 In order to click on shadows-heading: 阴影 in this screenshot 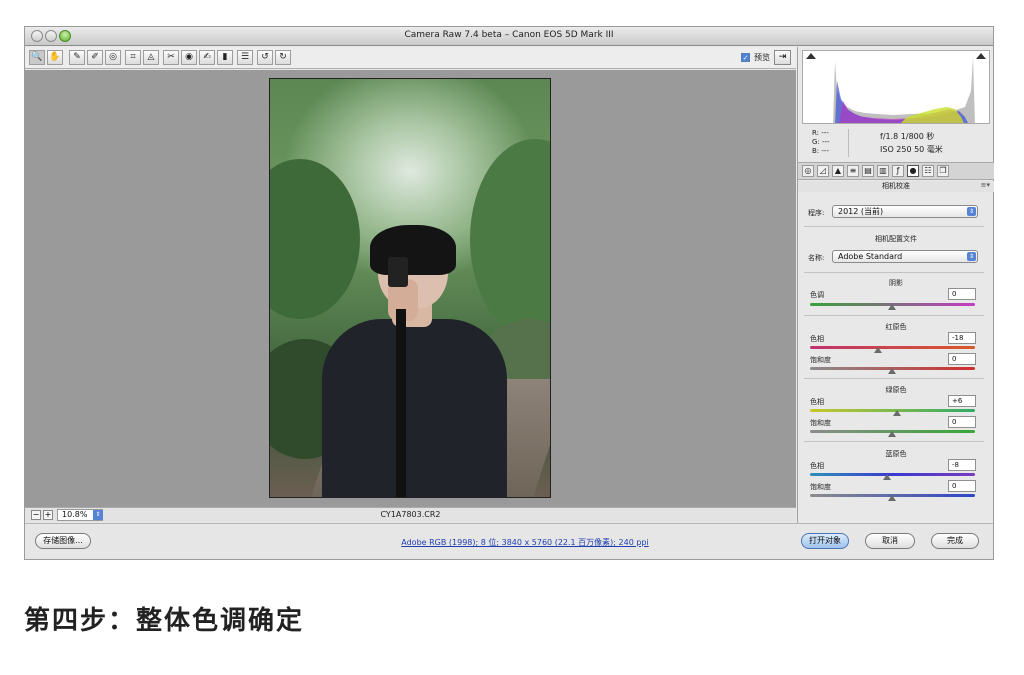, I will do `click(896, 283)`.